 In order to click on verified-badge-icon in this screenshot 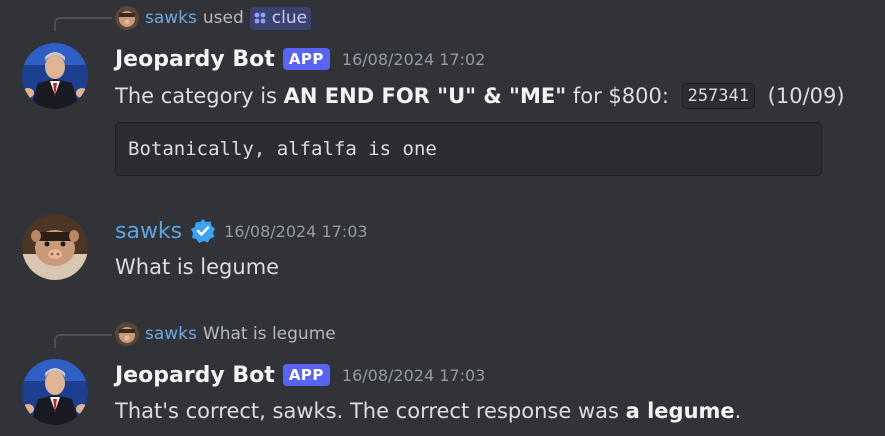, I will do `click(203, 231)`.